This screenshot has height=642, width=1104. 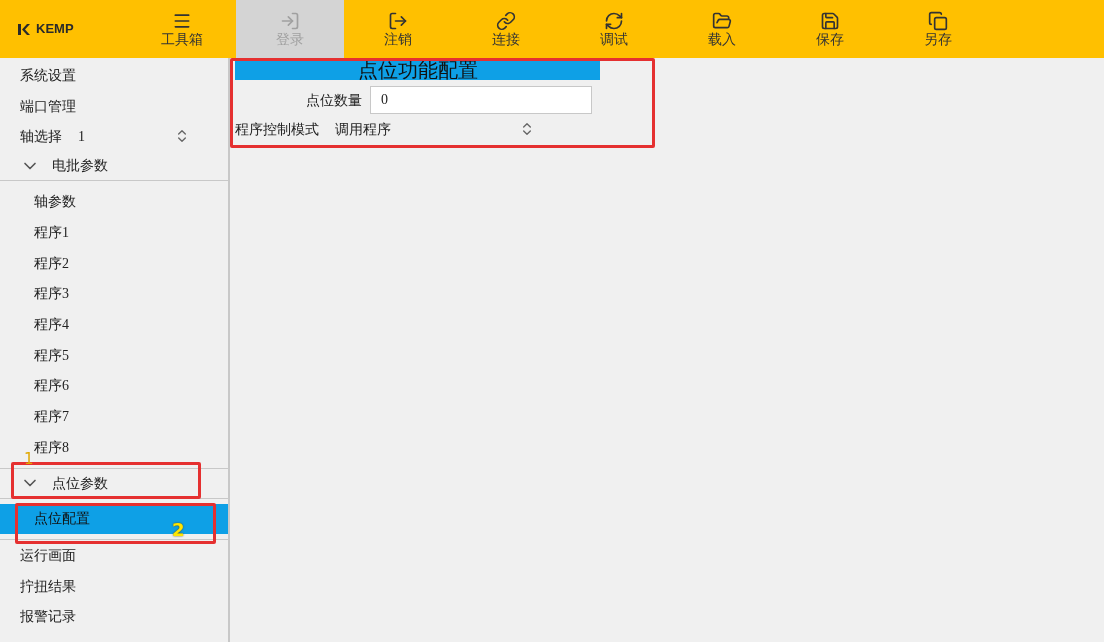 I want to click on toolbar-button: 注销, so click(x=398, y=29).